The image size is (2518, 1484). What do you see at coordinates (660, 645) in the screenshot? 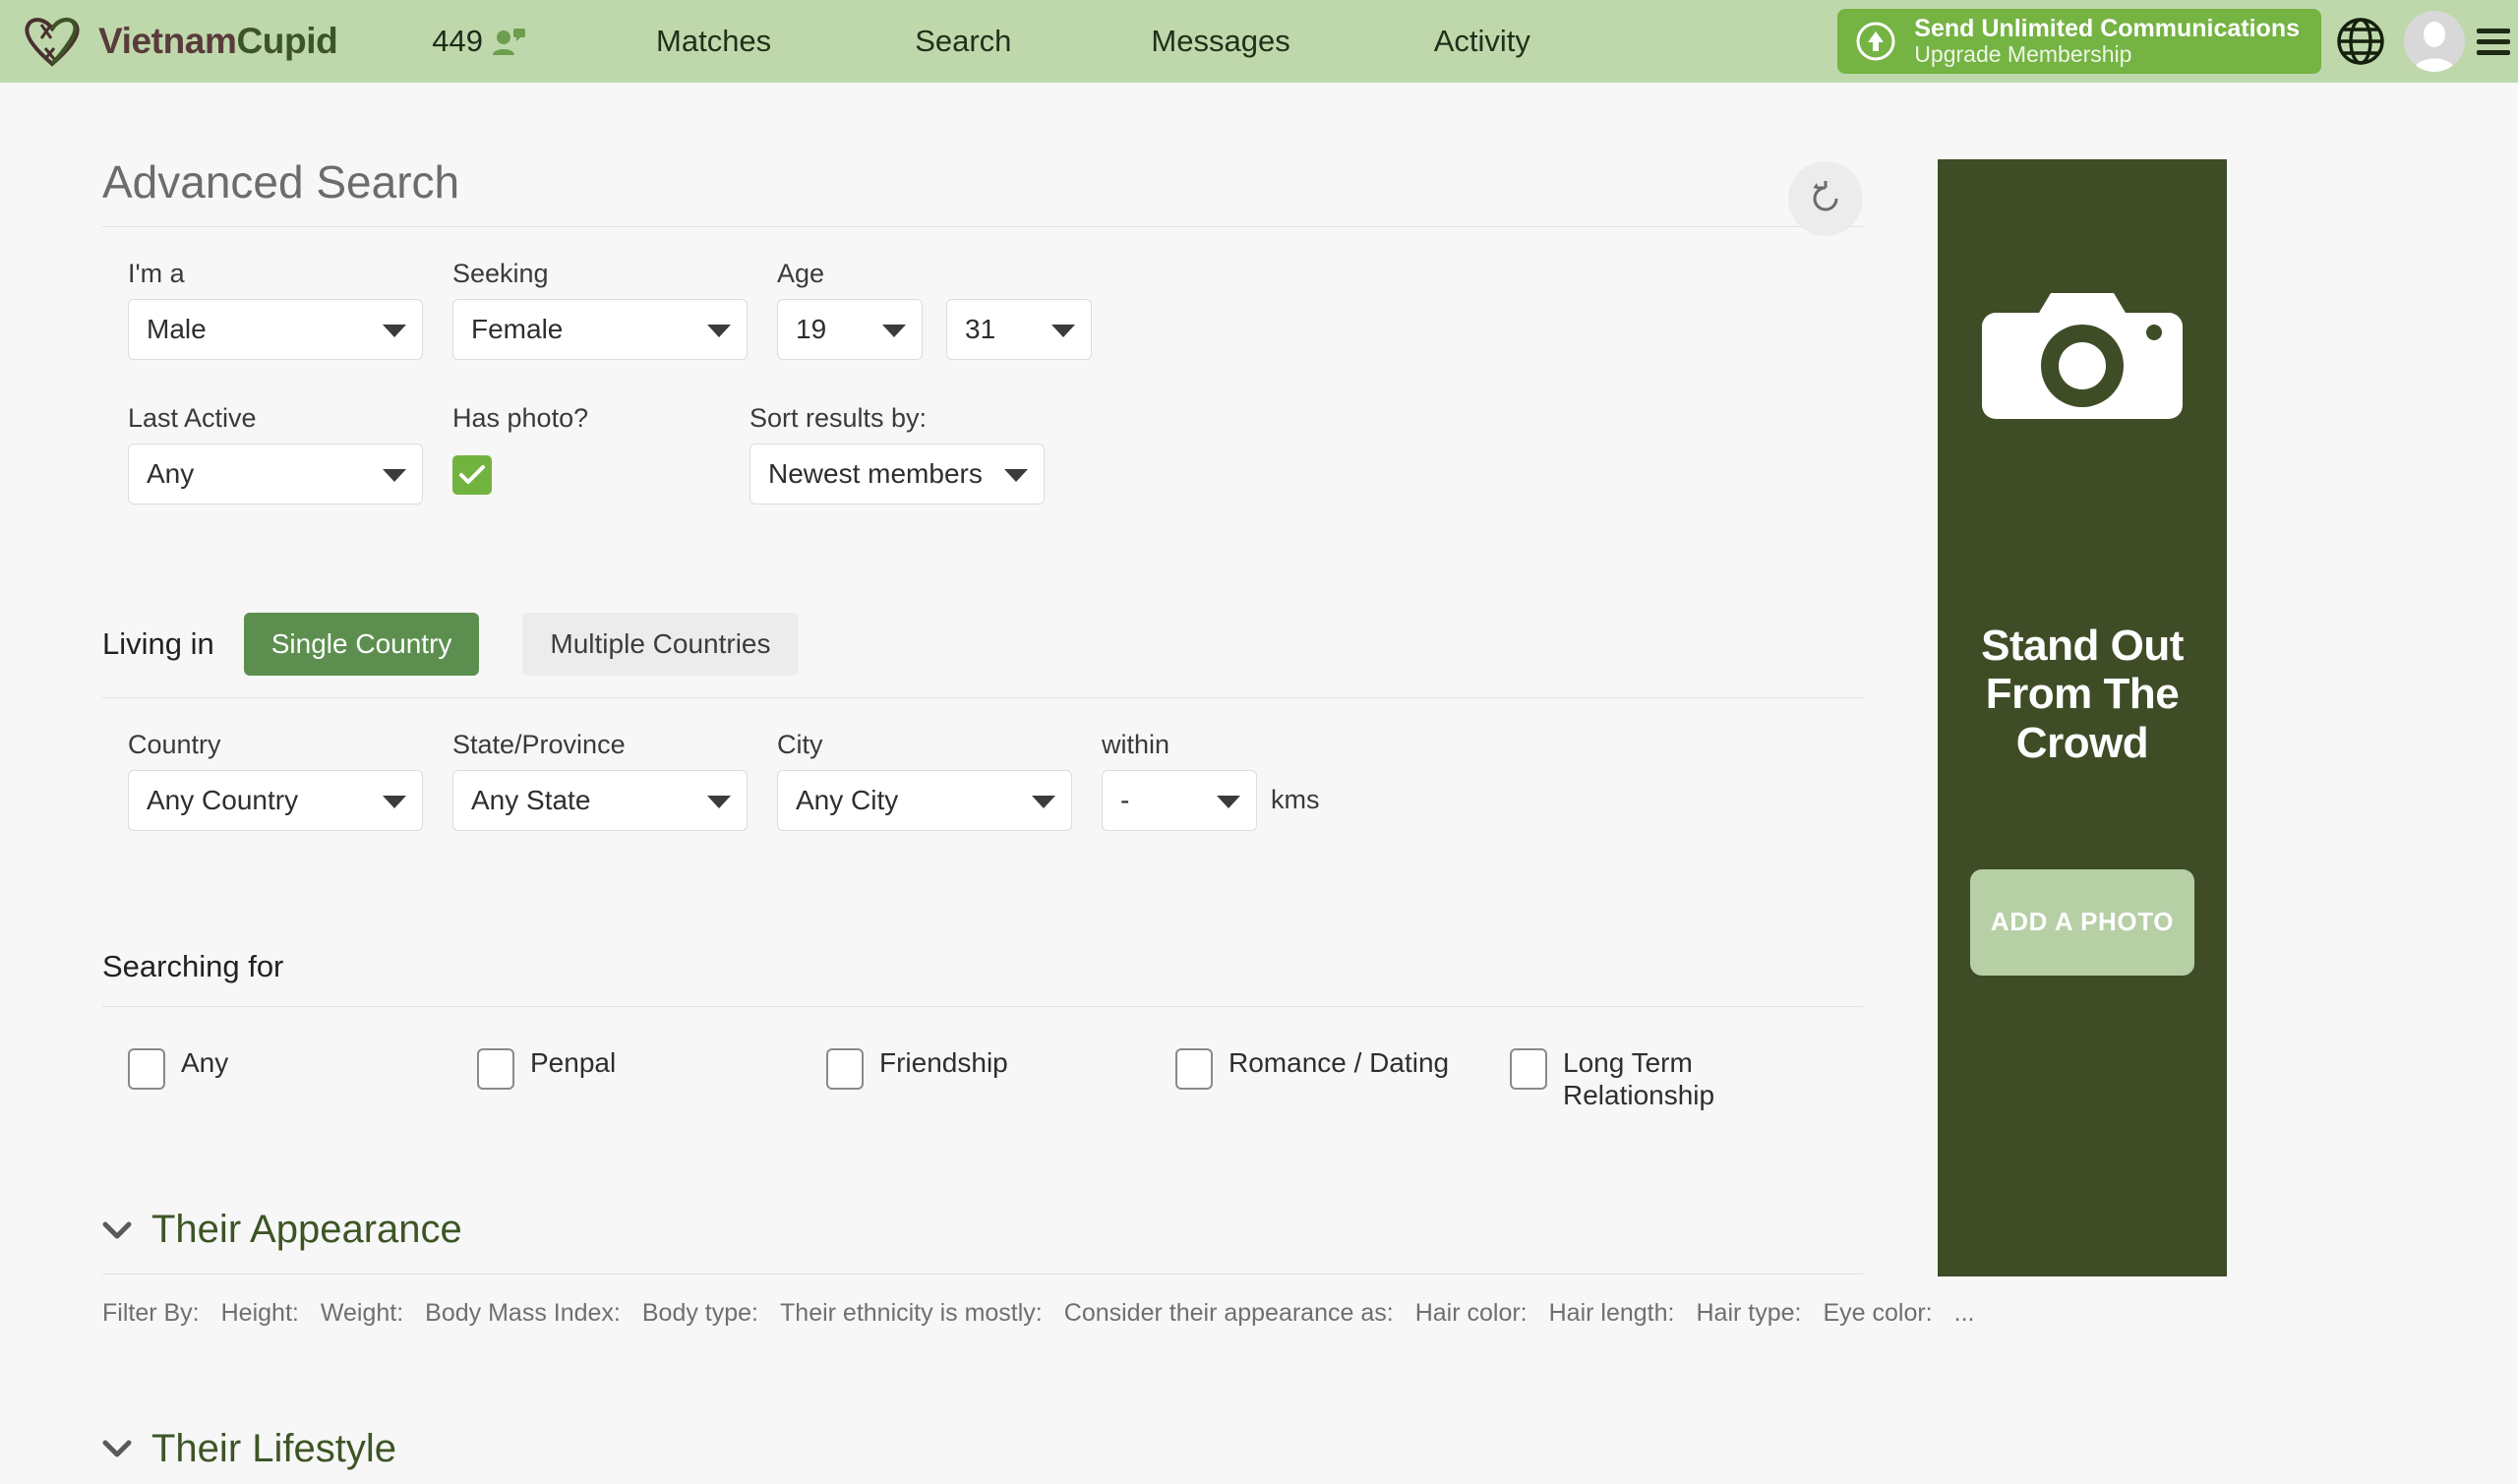
I see `multiple-countries-toggle: Multiple Countries` at bounding box center [660, 645].